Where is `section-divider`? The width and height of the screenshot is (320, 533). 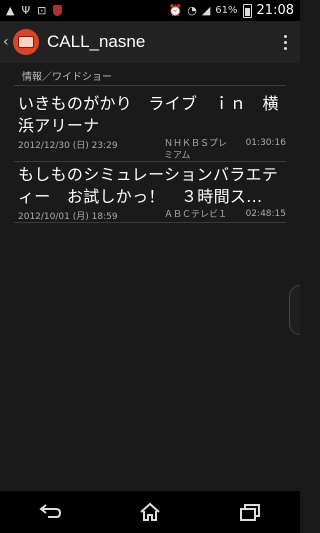 section-divider is located at coordinates (150, 85).